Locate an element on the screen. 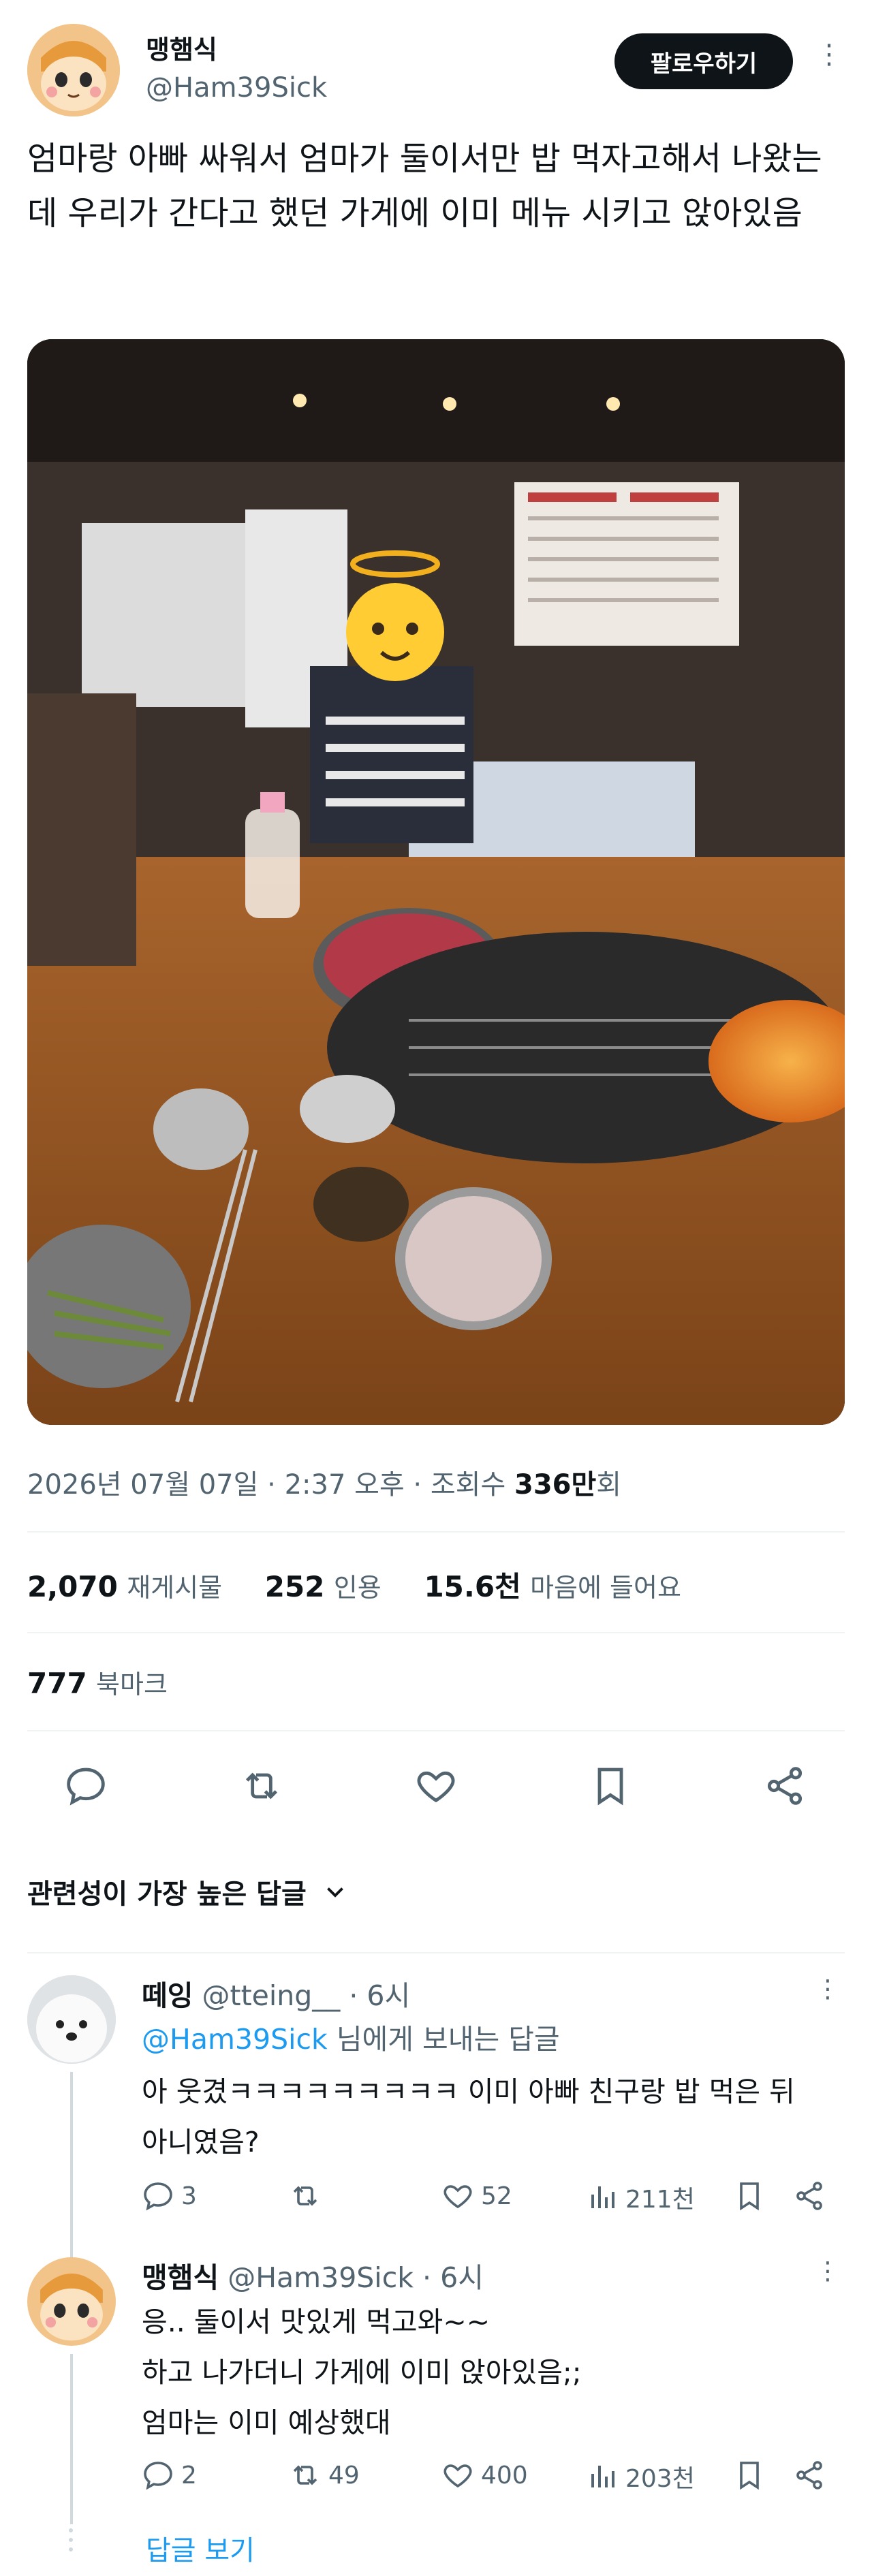 This screenshot has width=872, height=2576. reply-sort-dropdown: 관련성이 가장 높은 답글 is located at coordinates (187, 1891).